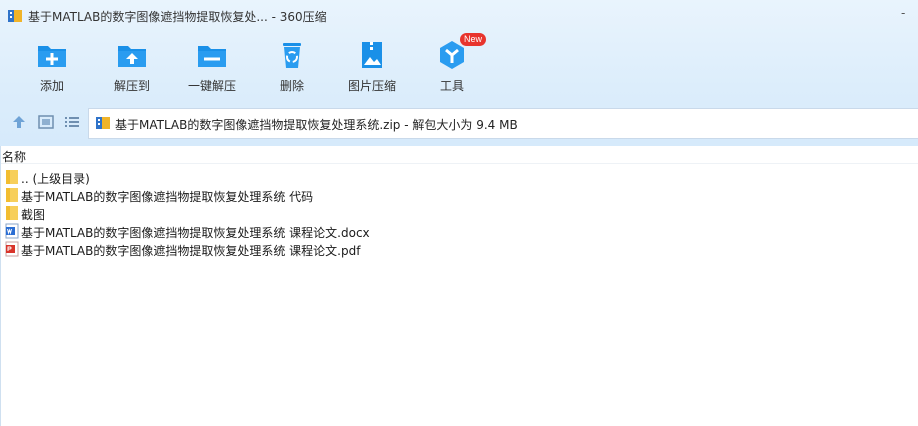  I want to click on image-compress-label: 图片压缩, so click(371, 86).